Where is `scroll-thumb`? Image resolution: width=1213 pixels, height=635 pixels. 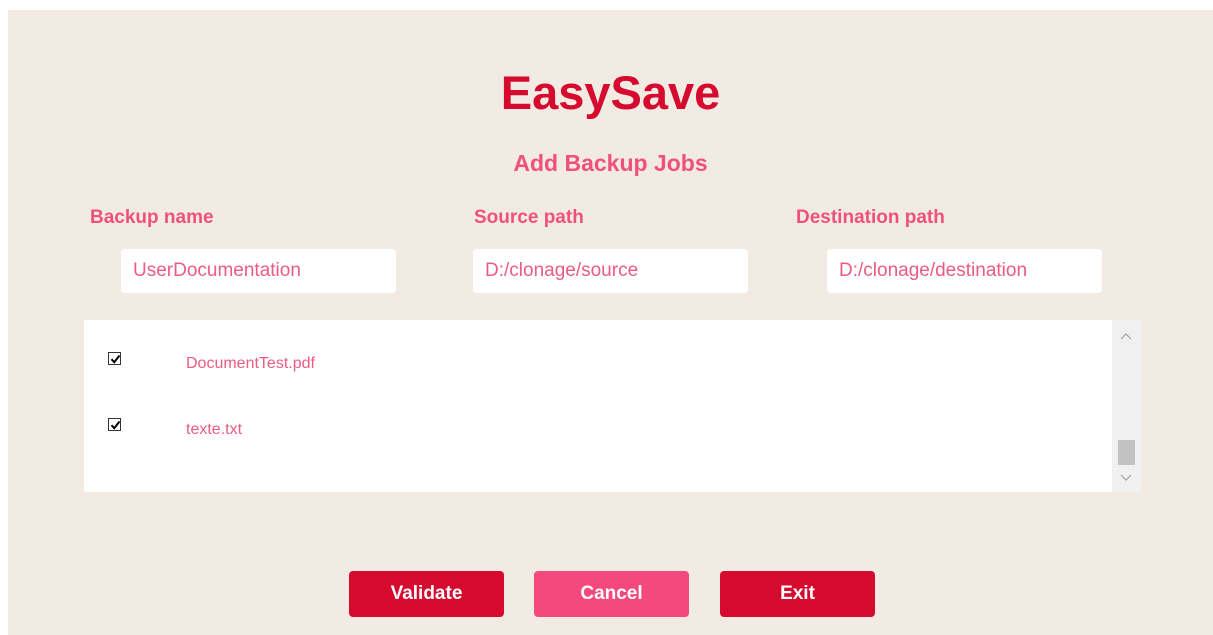
scroll-thumb is located at coordinates (1126, 452).